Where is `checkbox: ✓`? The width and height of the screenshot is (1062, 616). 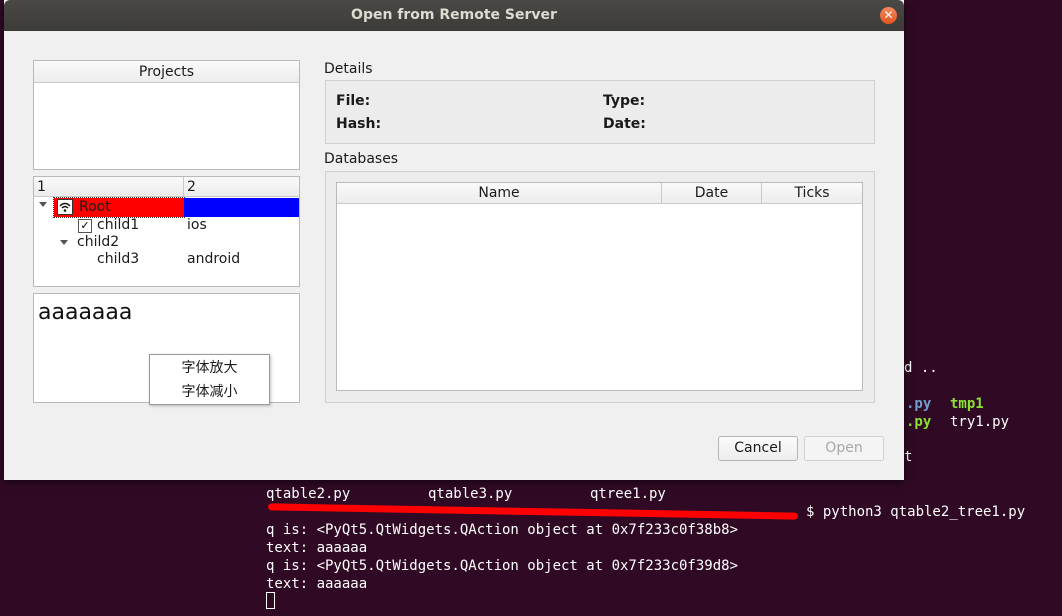 checkbox: ✓ is located at coordinates (85, 226).